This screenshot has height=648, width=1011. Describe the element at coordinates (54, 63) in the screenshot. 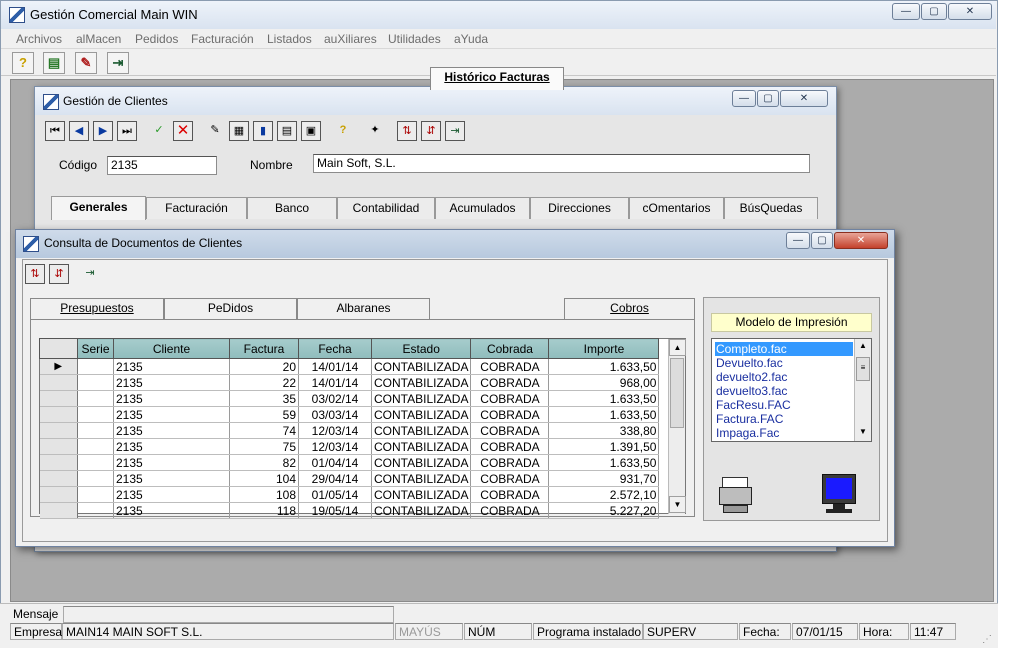

I see `printer-icon: ▤` at that location.